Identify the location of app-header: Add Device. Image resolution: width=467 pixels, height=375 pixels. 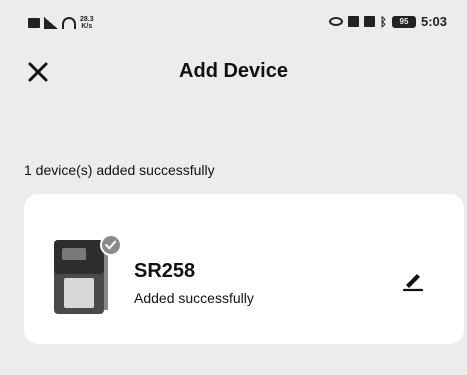
(233, 75).